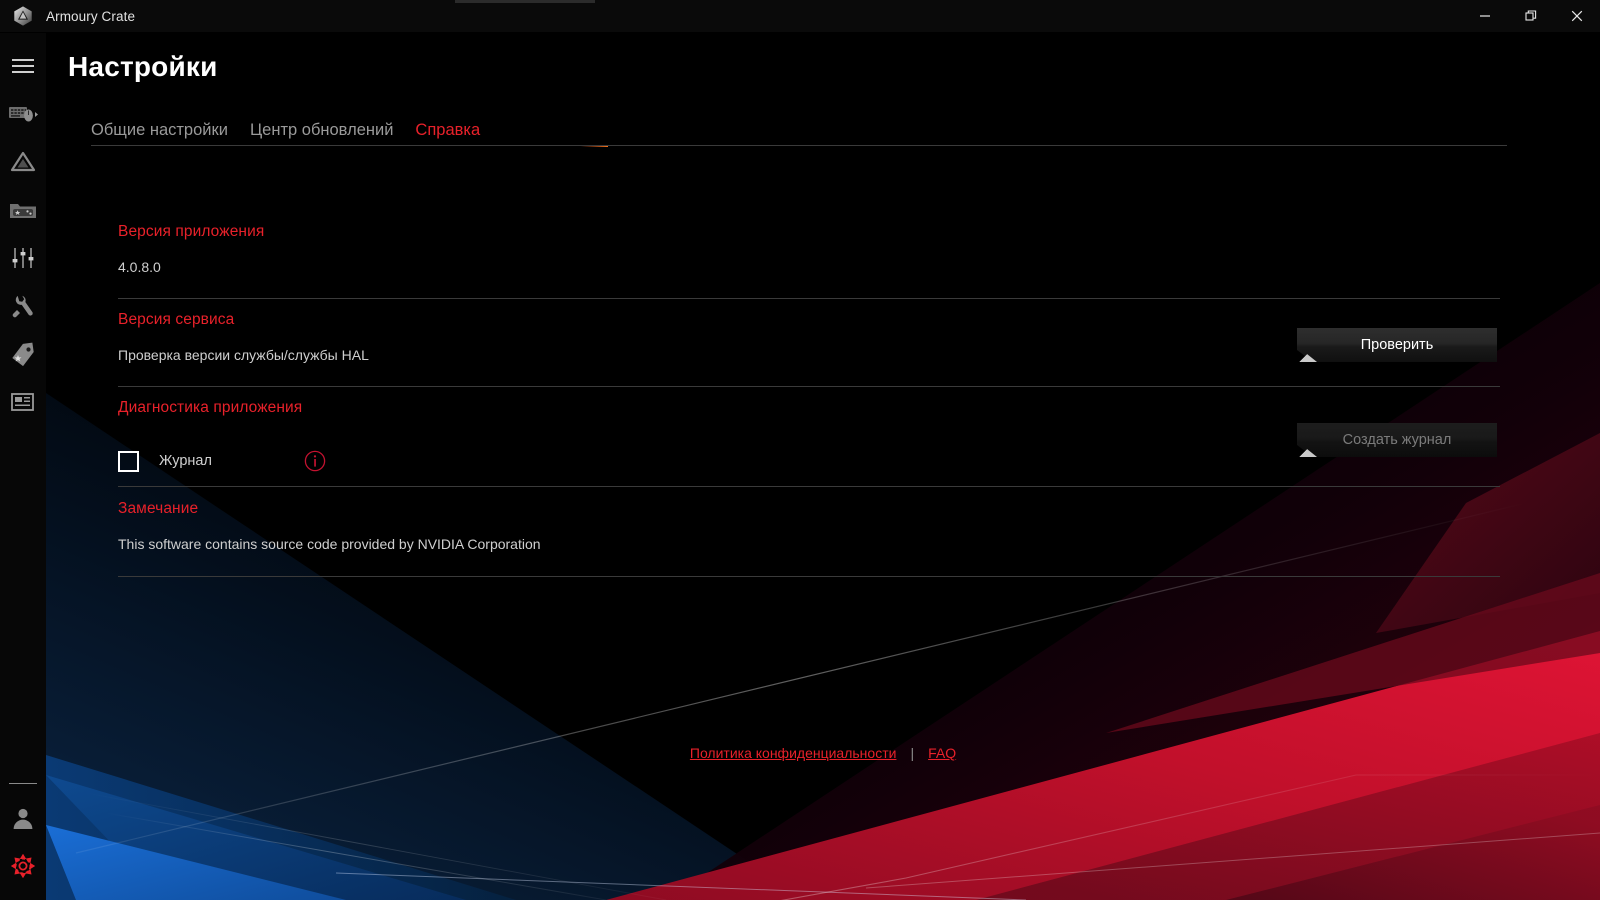 The height and width of the screenshot is (900, 1600). I want to click on app-version-value: 4.0.8.0, so click(139, 267).